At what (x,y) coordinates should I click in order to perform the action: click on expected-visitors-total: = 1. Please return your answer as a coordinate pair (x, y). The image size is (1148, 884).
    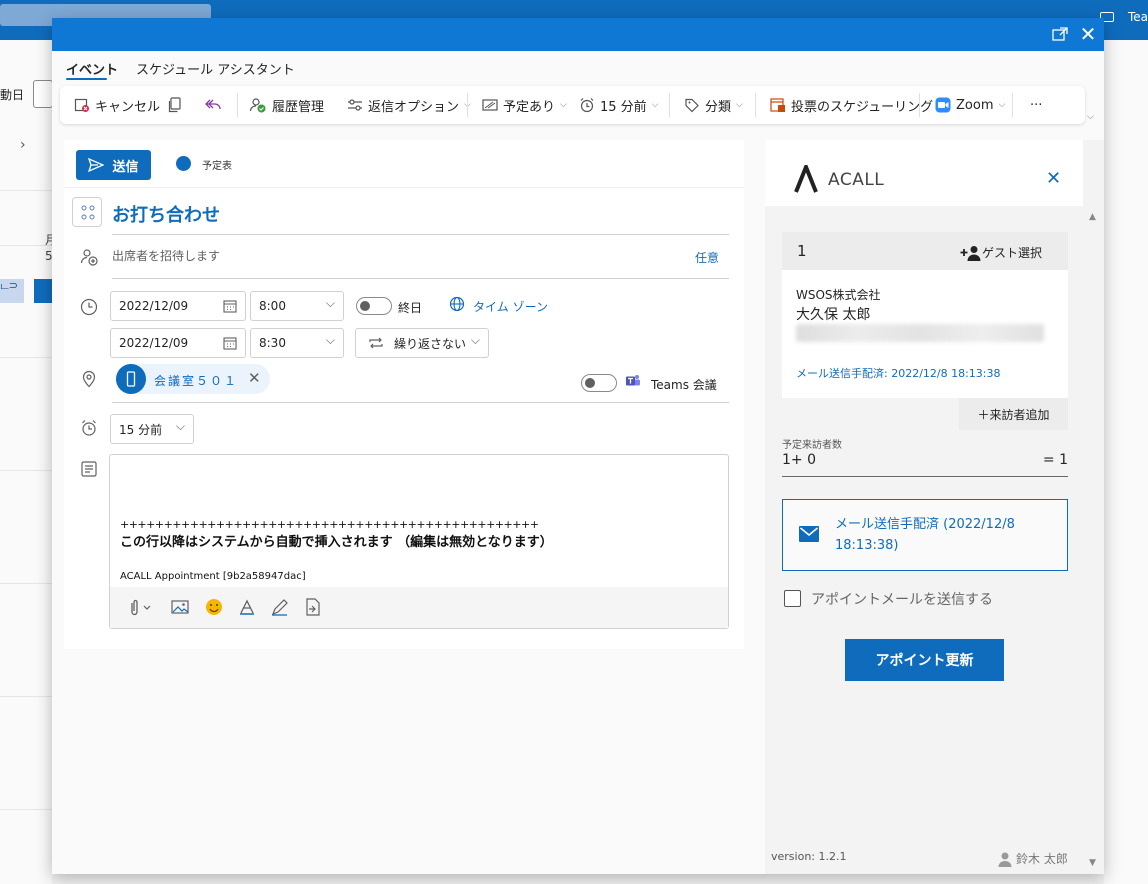
    Looking at the image, I should click on (1055, 460).